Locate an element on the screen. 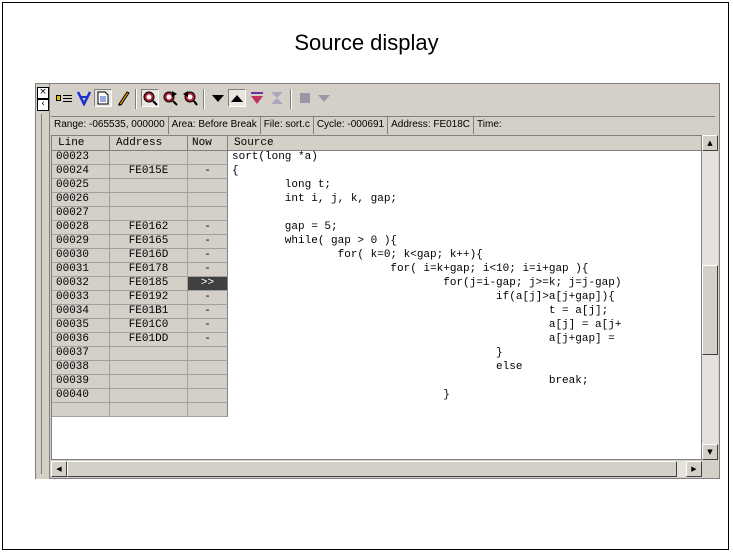  column-header-line: Line is located at coordinates (81, 143).